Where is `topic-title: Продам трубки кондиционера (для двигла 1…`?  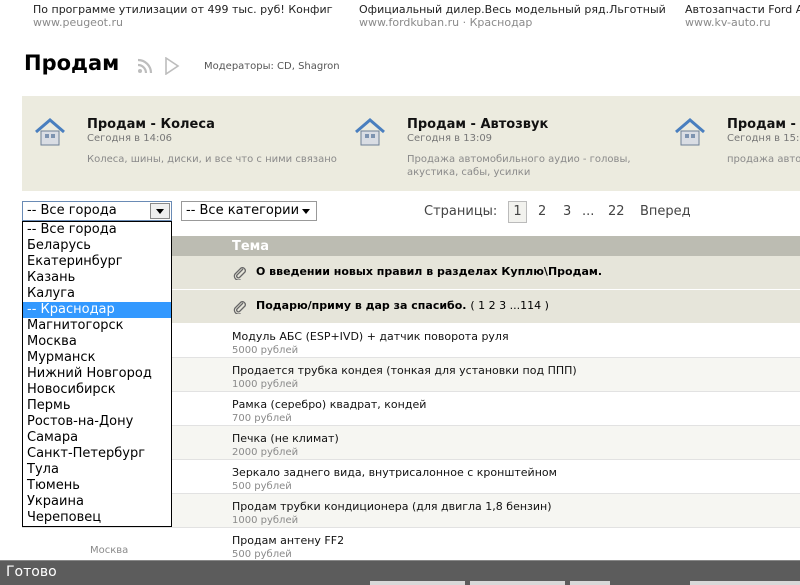 topic-title: Продам трубки кондиционера (для двигла 1… is located at coordinates (392, 506).